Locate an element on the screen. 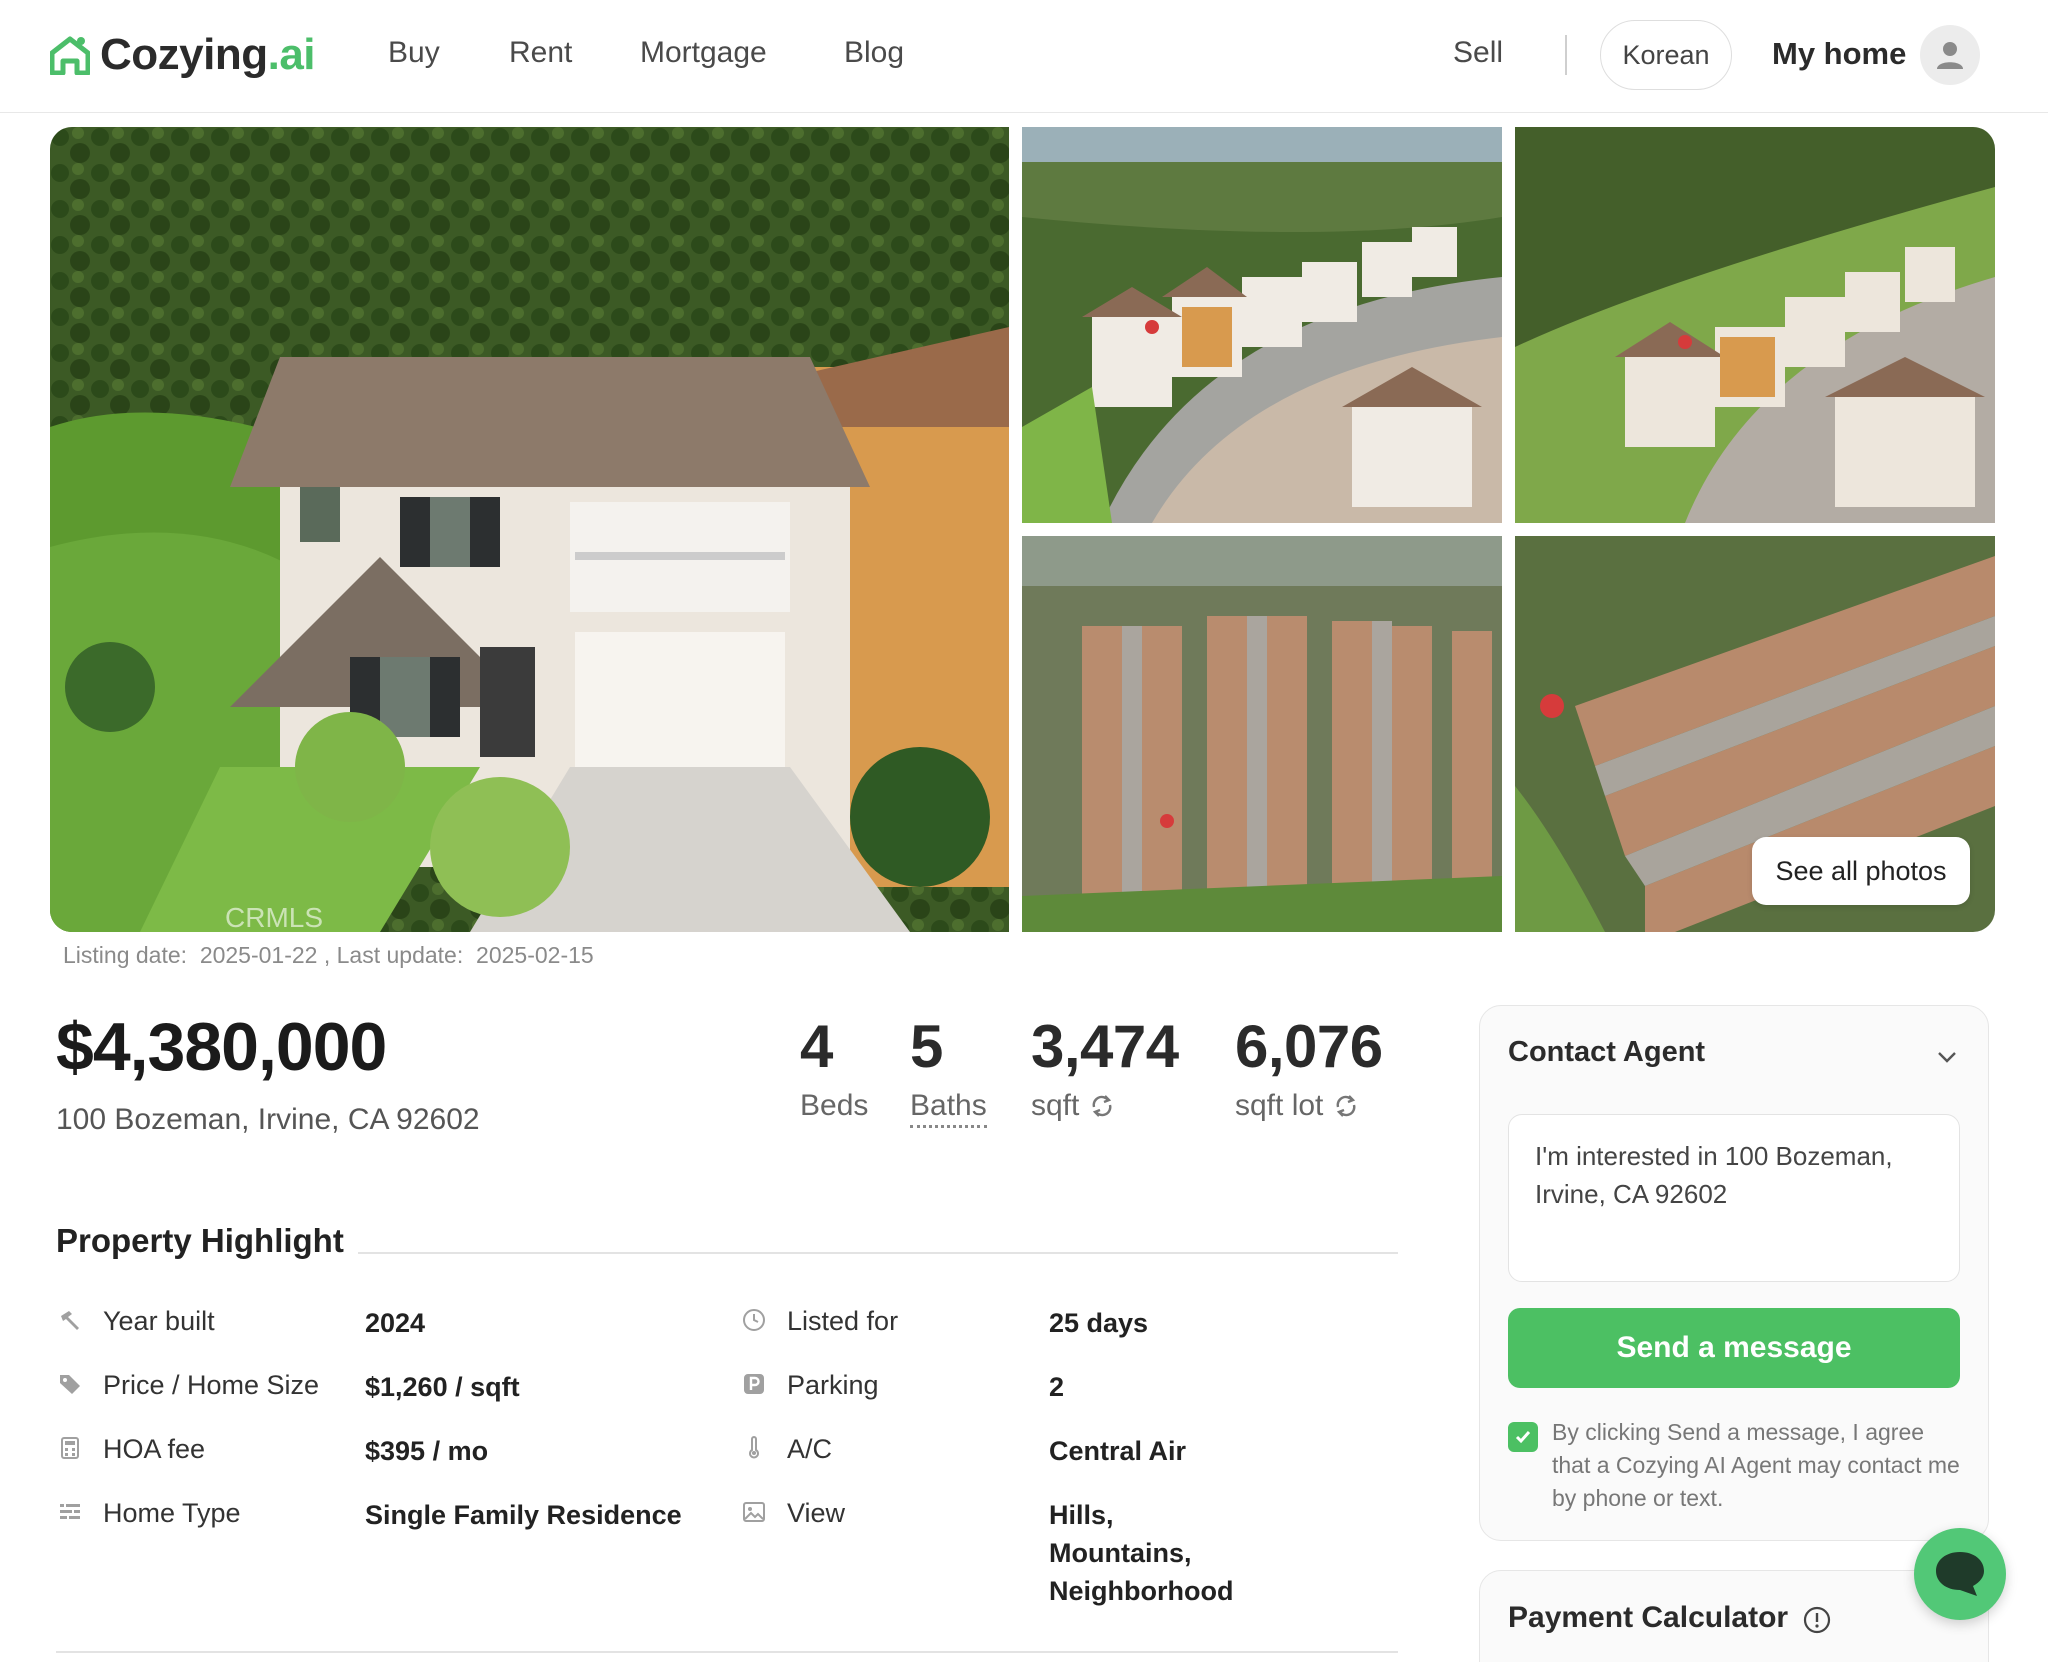 Image resolution: width=2048 pixels, height=1662 pixels. baths-label: Baths is located at coordinates (948, 1108).